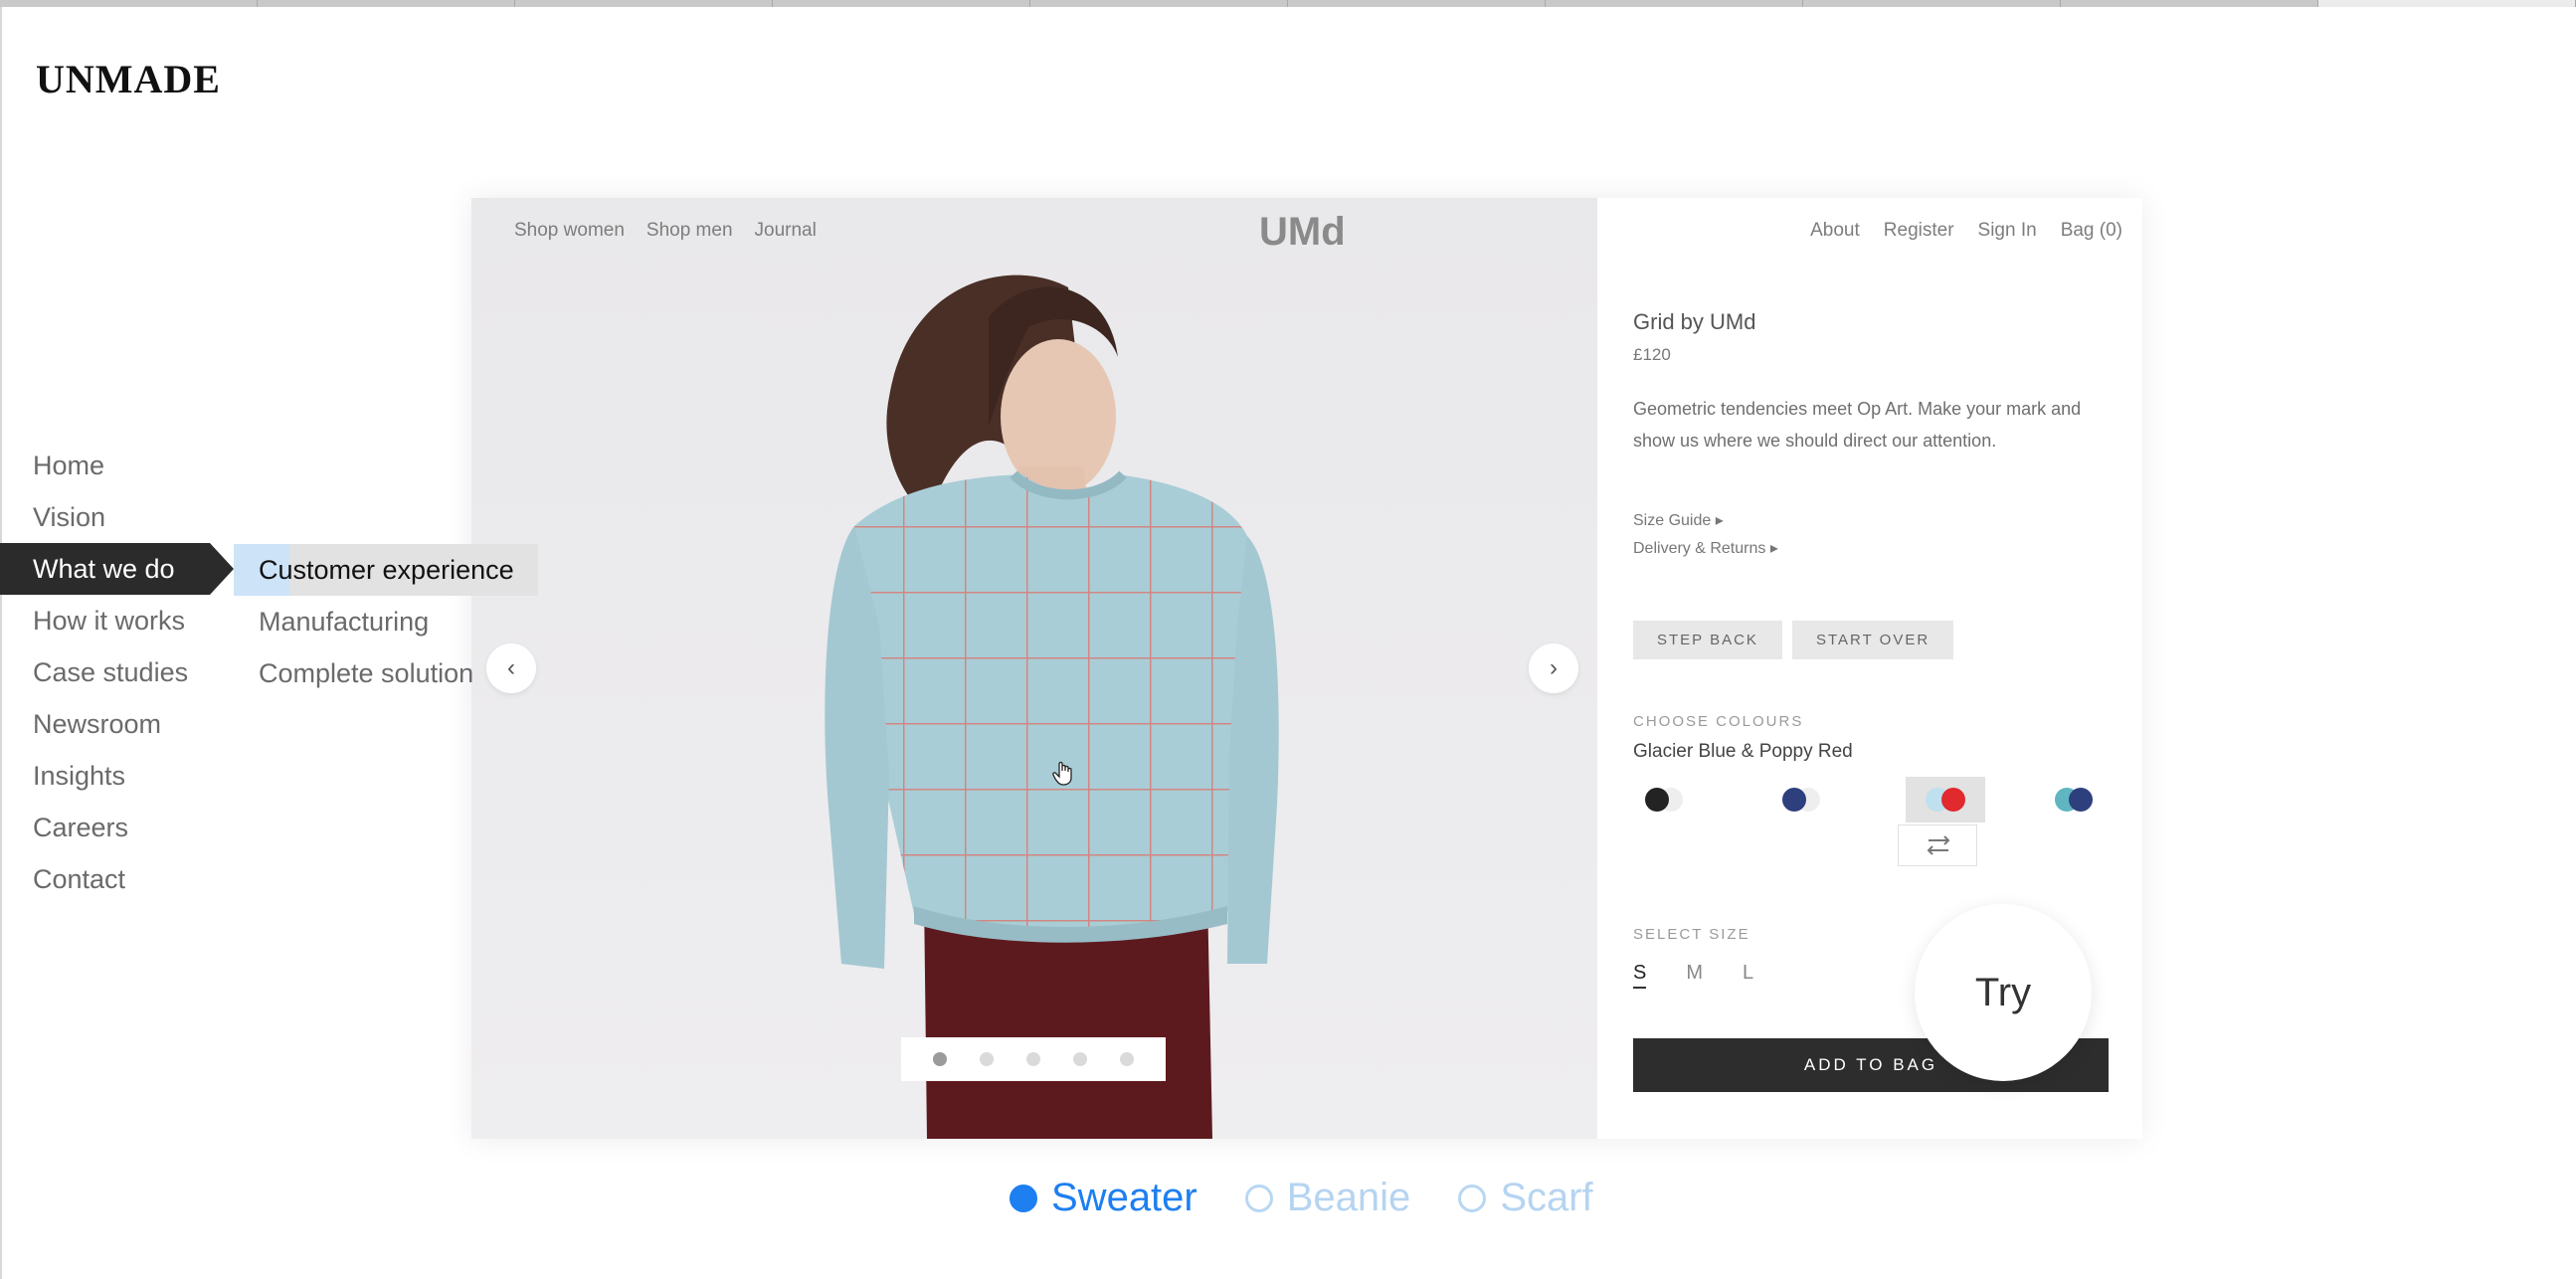  I want to click on delivery-returns-link: Delivery & Returns ▸, so click(1705, 548).